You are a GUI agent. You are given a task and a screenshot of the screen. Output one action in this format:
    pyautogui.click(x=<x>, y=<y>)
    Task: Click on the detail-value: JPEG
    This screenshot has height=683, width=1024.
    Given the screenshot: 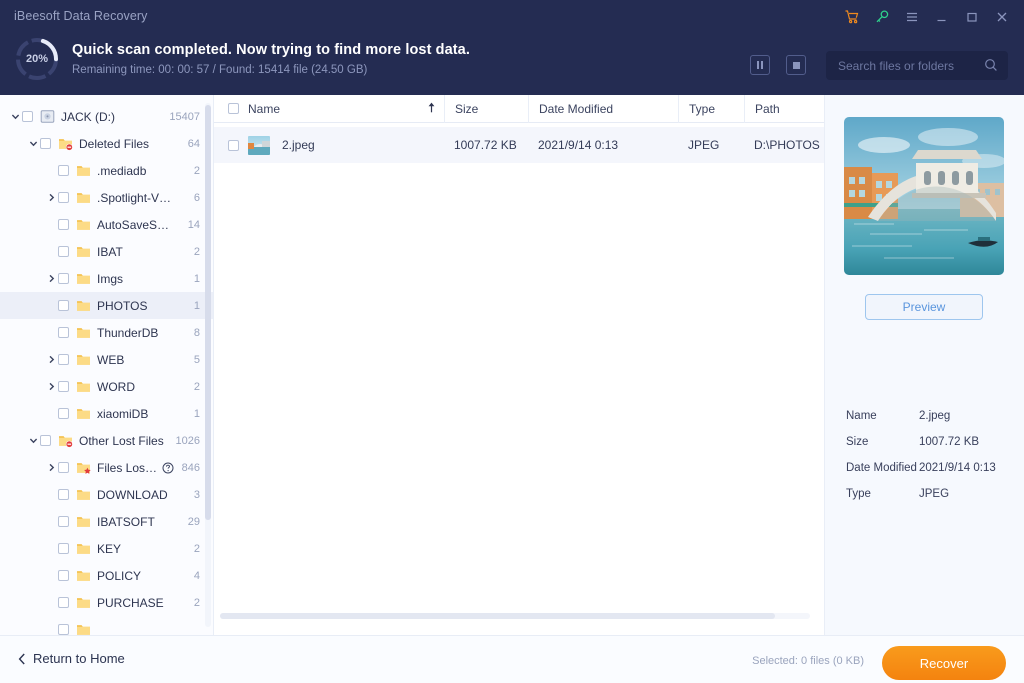 What is the action you would take?
    pyautogui.click(x=934, y=494)
    